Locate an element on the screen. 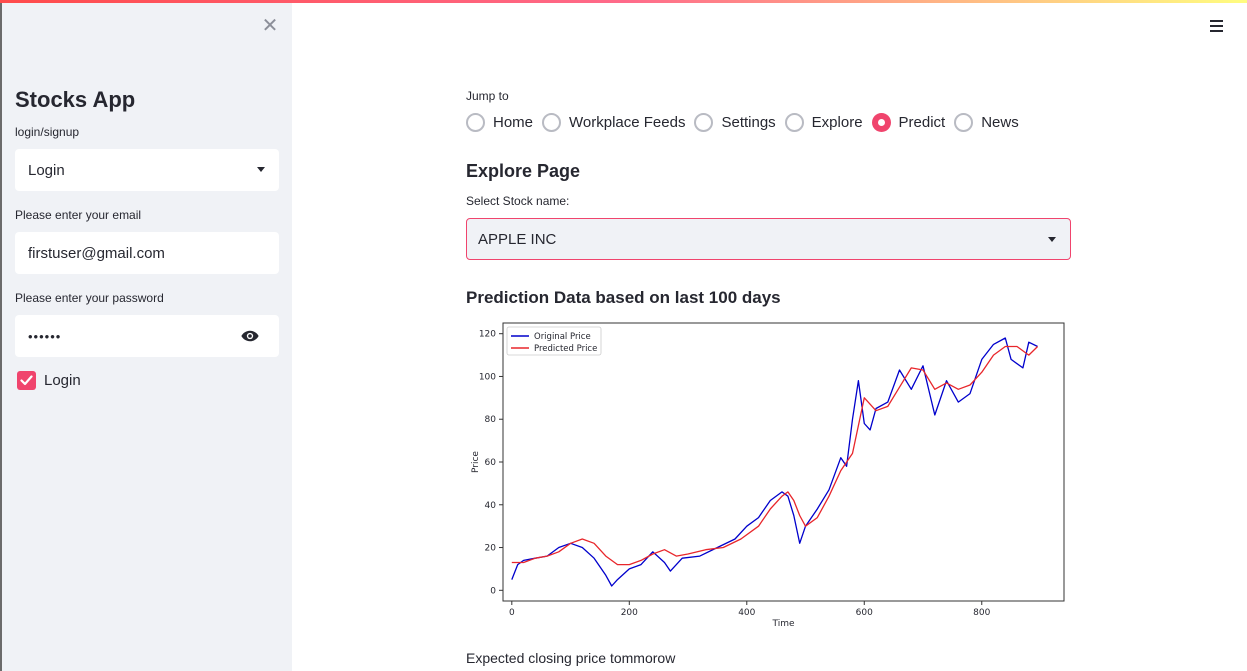  expected-price-text: Expected closing price tommorow is located at coordinates (571, 658).